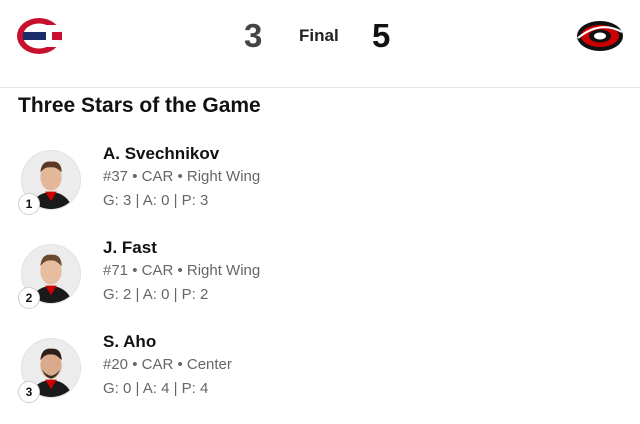  Describe the element at coordinates (600, 36) in the screenshot. I see `hurricanes-logo` at that location.